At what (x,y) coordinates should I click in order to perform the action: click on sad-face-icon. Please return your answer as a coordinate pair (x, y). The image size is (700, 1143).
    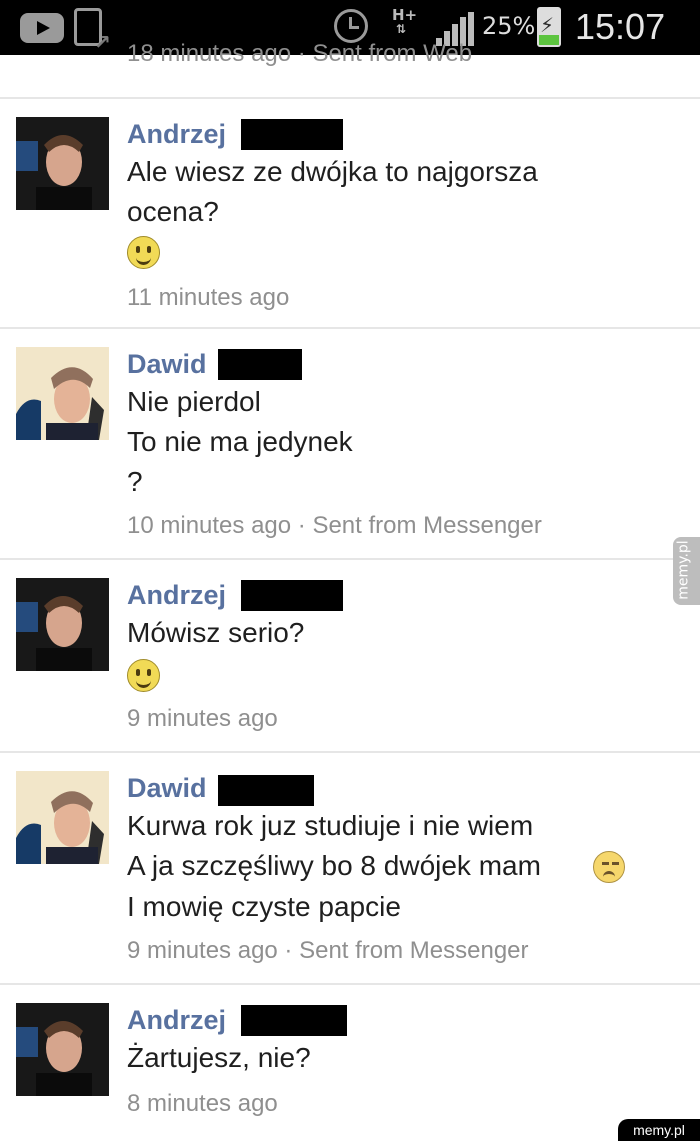
    Looking at the image, I should click on (609, 867).